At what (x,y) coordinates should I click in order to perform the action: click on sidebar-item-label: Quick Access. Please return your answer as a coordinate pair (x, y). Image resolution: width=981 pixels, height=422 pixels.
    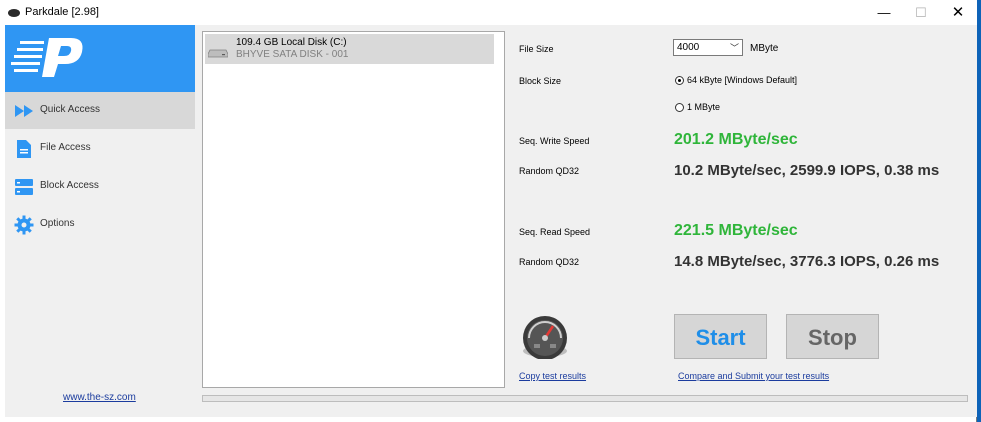
    Looking at the image, I should click on (70, 109).